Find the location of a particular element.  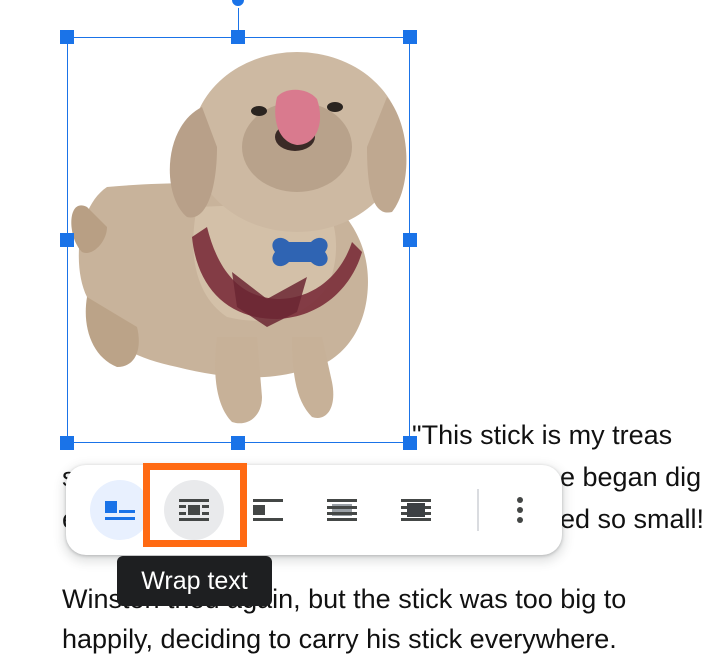

behind-text-button is located at coordinates (342, 510).